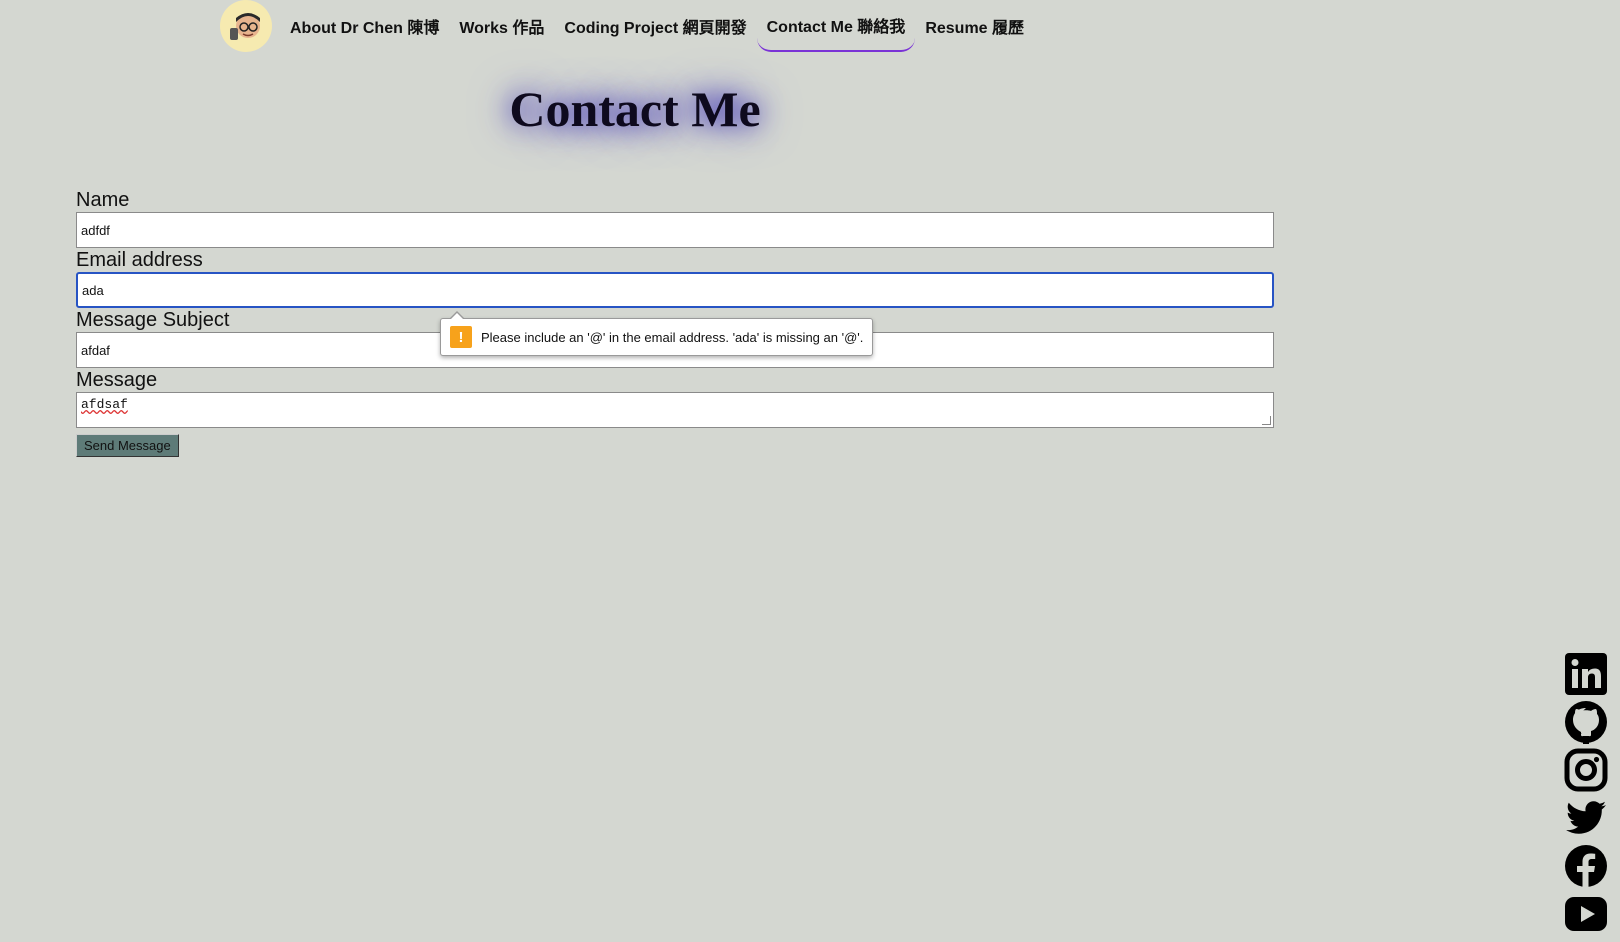 This screenshot has height=942, width=1620. I want to click on warning-icon: !, so click(461, 337).